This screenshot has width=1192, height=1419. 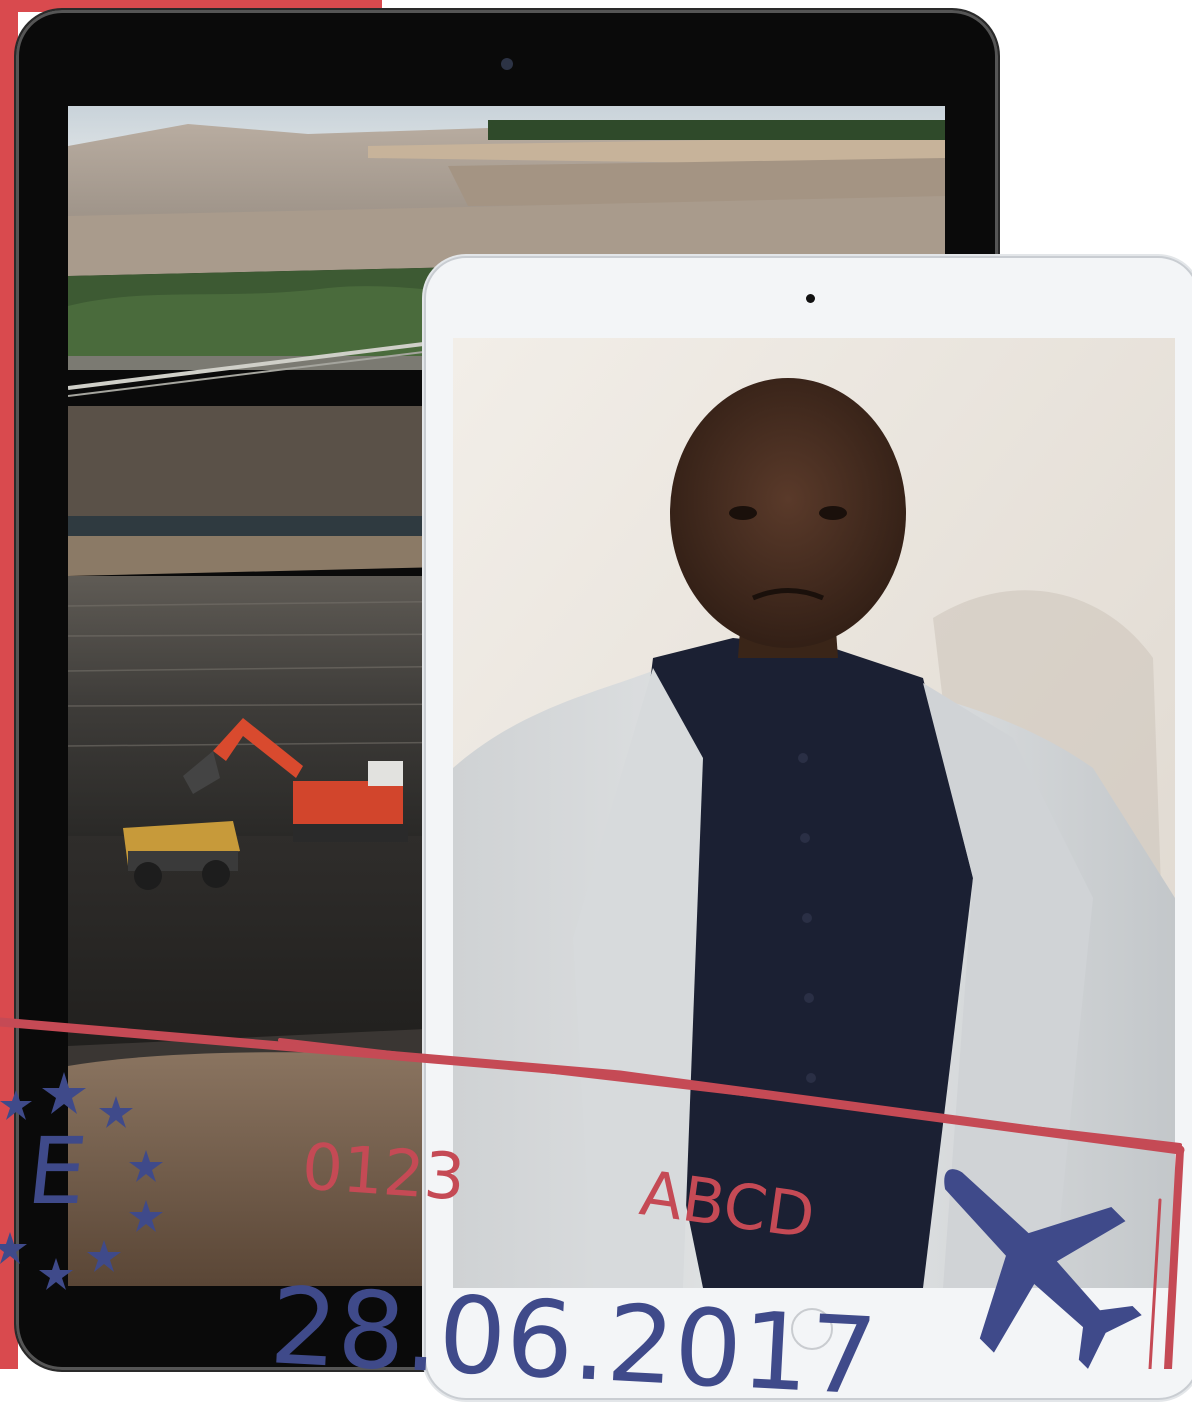 What do you see at coordinates (383, 1173) in the screenshot?
I see `stamp-number: 0123` at bounding box center [383, 1173].